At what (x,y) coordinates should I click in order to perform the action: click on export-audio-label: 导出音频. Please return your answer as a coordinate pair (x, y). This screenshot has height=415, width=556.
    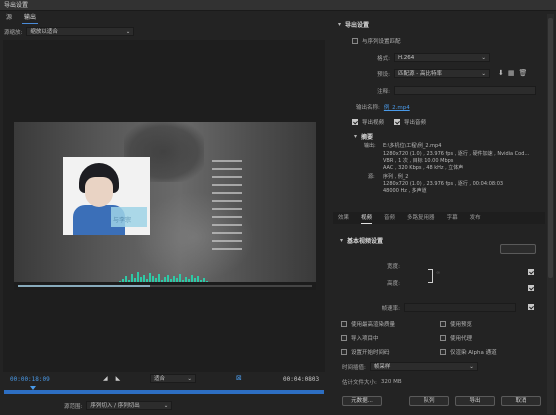
    Looking at the image, I should click on (415, 123).